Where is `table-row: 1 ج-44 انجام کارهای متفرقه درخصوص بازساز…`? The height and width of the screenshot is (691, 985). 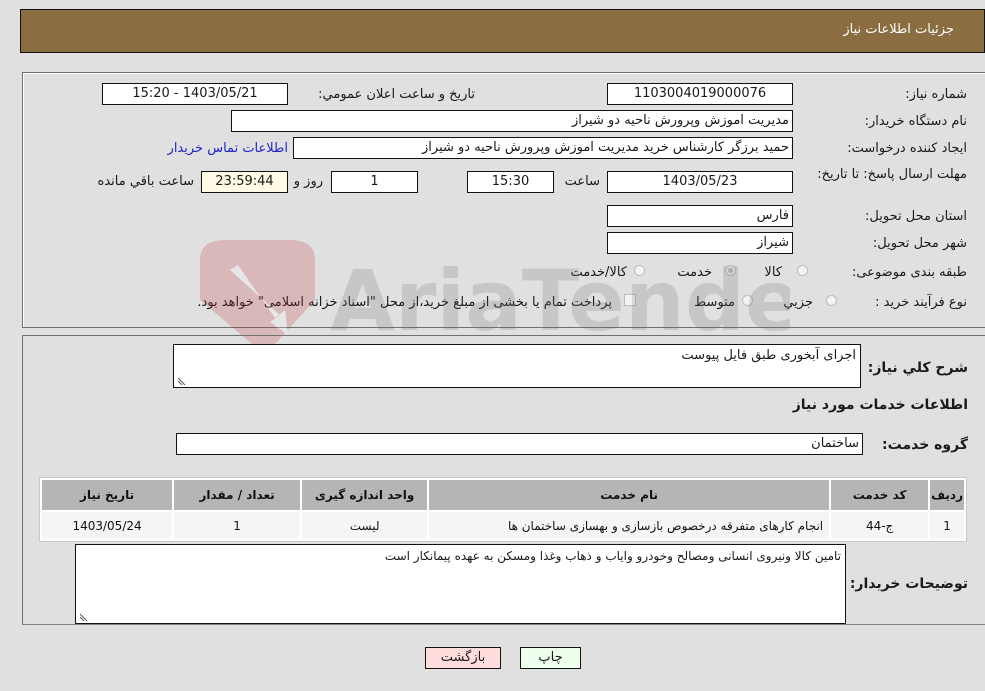
table-row: 1 ج-44 انجام کارهای متفرقه درخصوص بازساز… is located at coordinates (503, 525).